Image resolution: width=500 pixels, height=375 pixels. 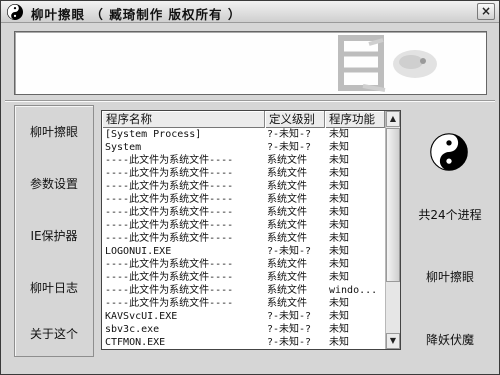 I want to click on process-name-cell: [System Process], so click(x=153, y=134).